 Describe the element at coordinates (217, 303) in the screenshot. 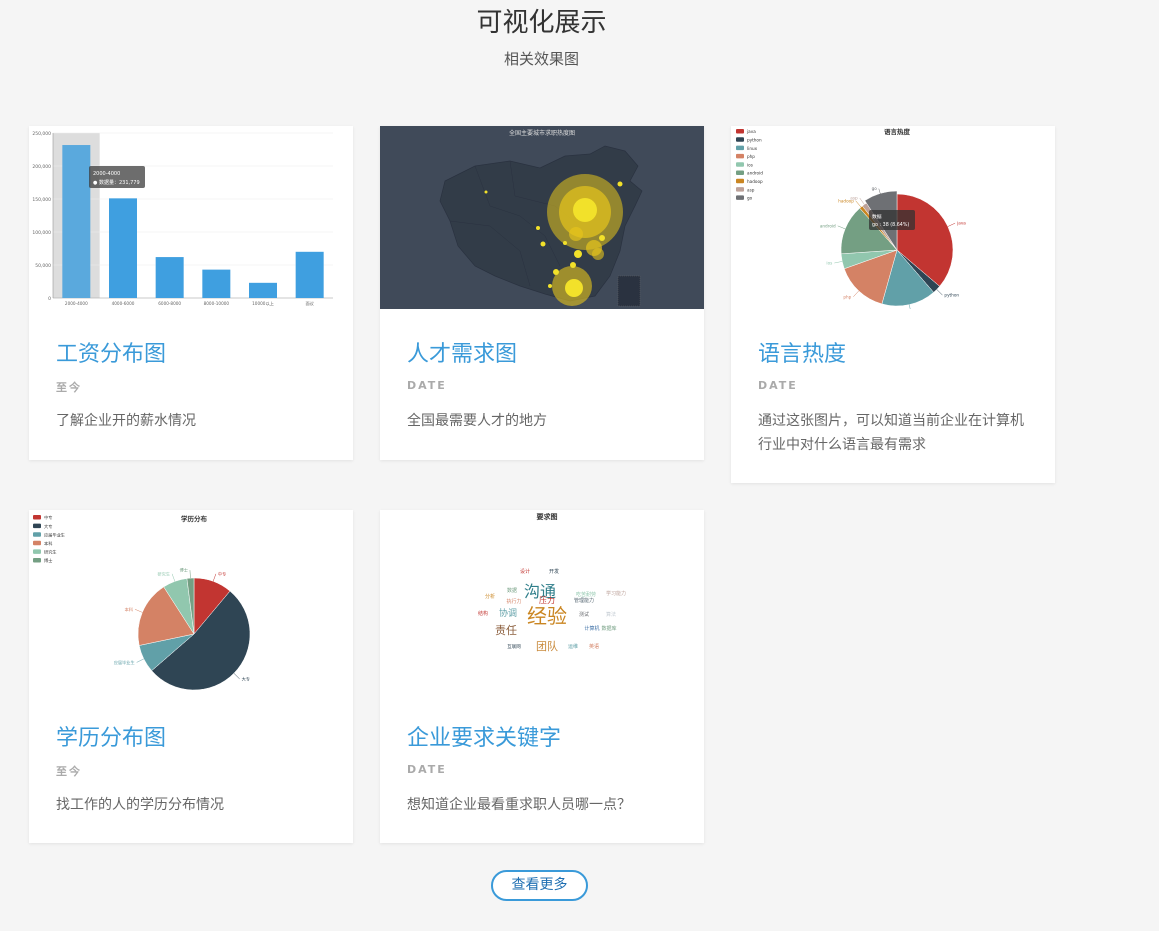

I see `x-tick-label: 8000-10000` at that location.